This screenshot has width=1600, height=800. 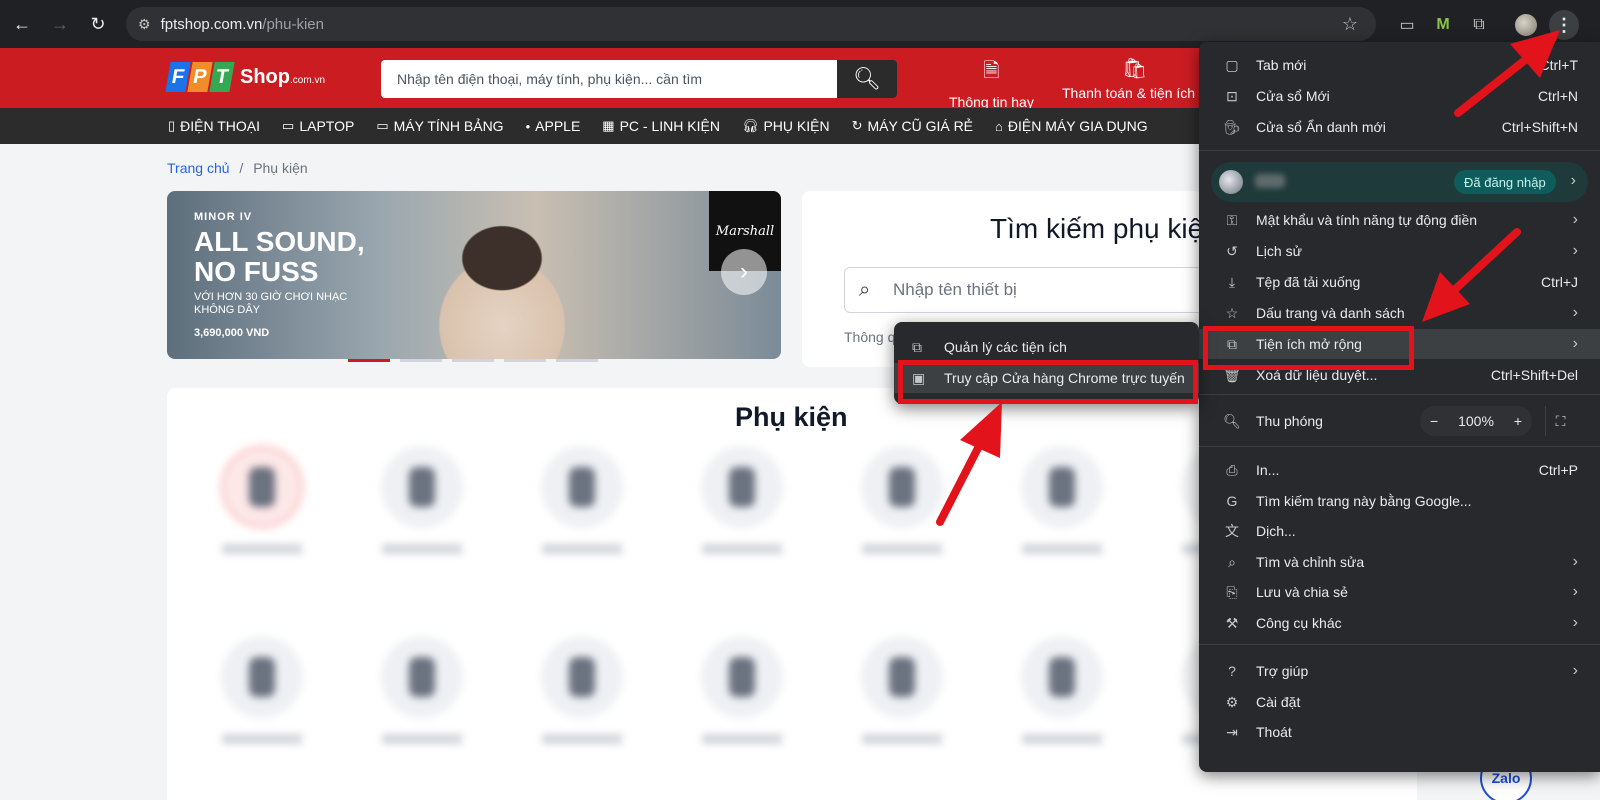 I want to click on address-bar: ⚙ fptshop.com.vn/phu-kien ☆, so click(x=751, y=24).